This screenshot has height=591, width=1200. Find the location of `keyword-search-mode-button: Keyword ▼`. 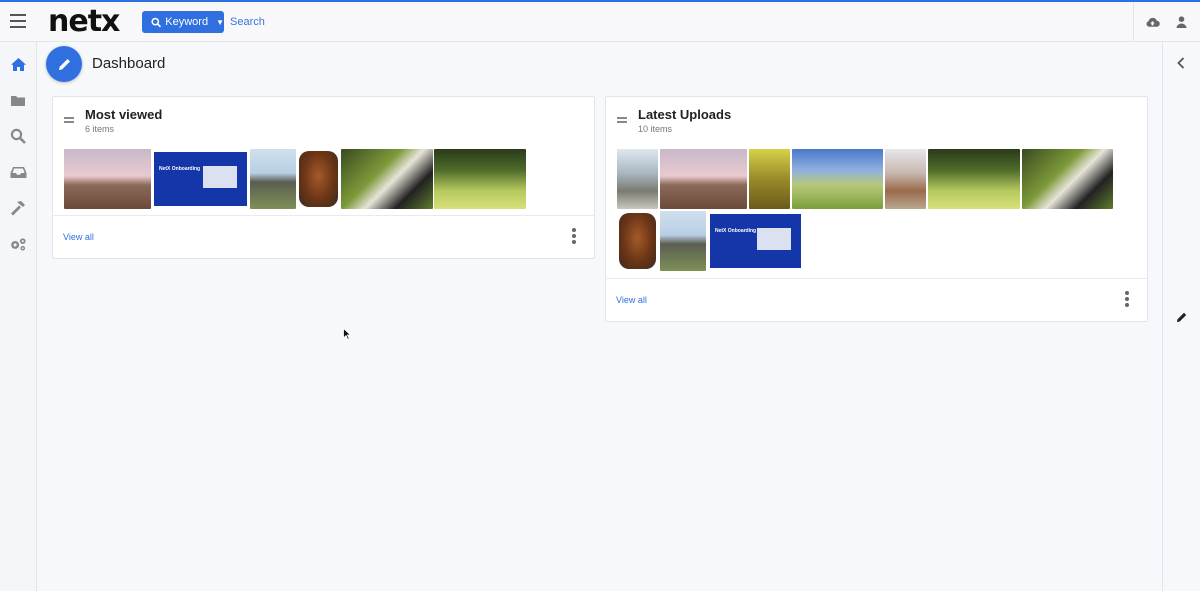

keyword-search-mode-button: Keyword ▼ is located at coordinates (183, 22).